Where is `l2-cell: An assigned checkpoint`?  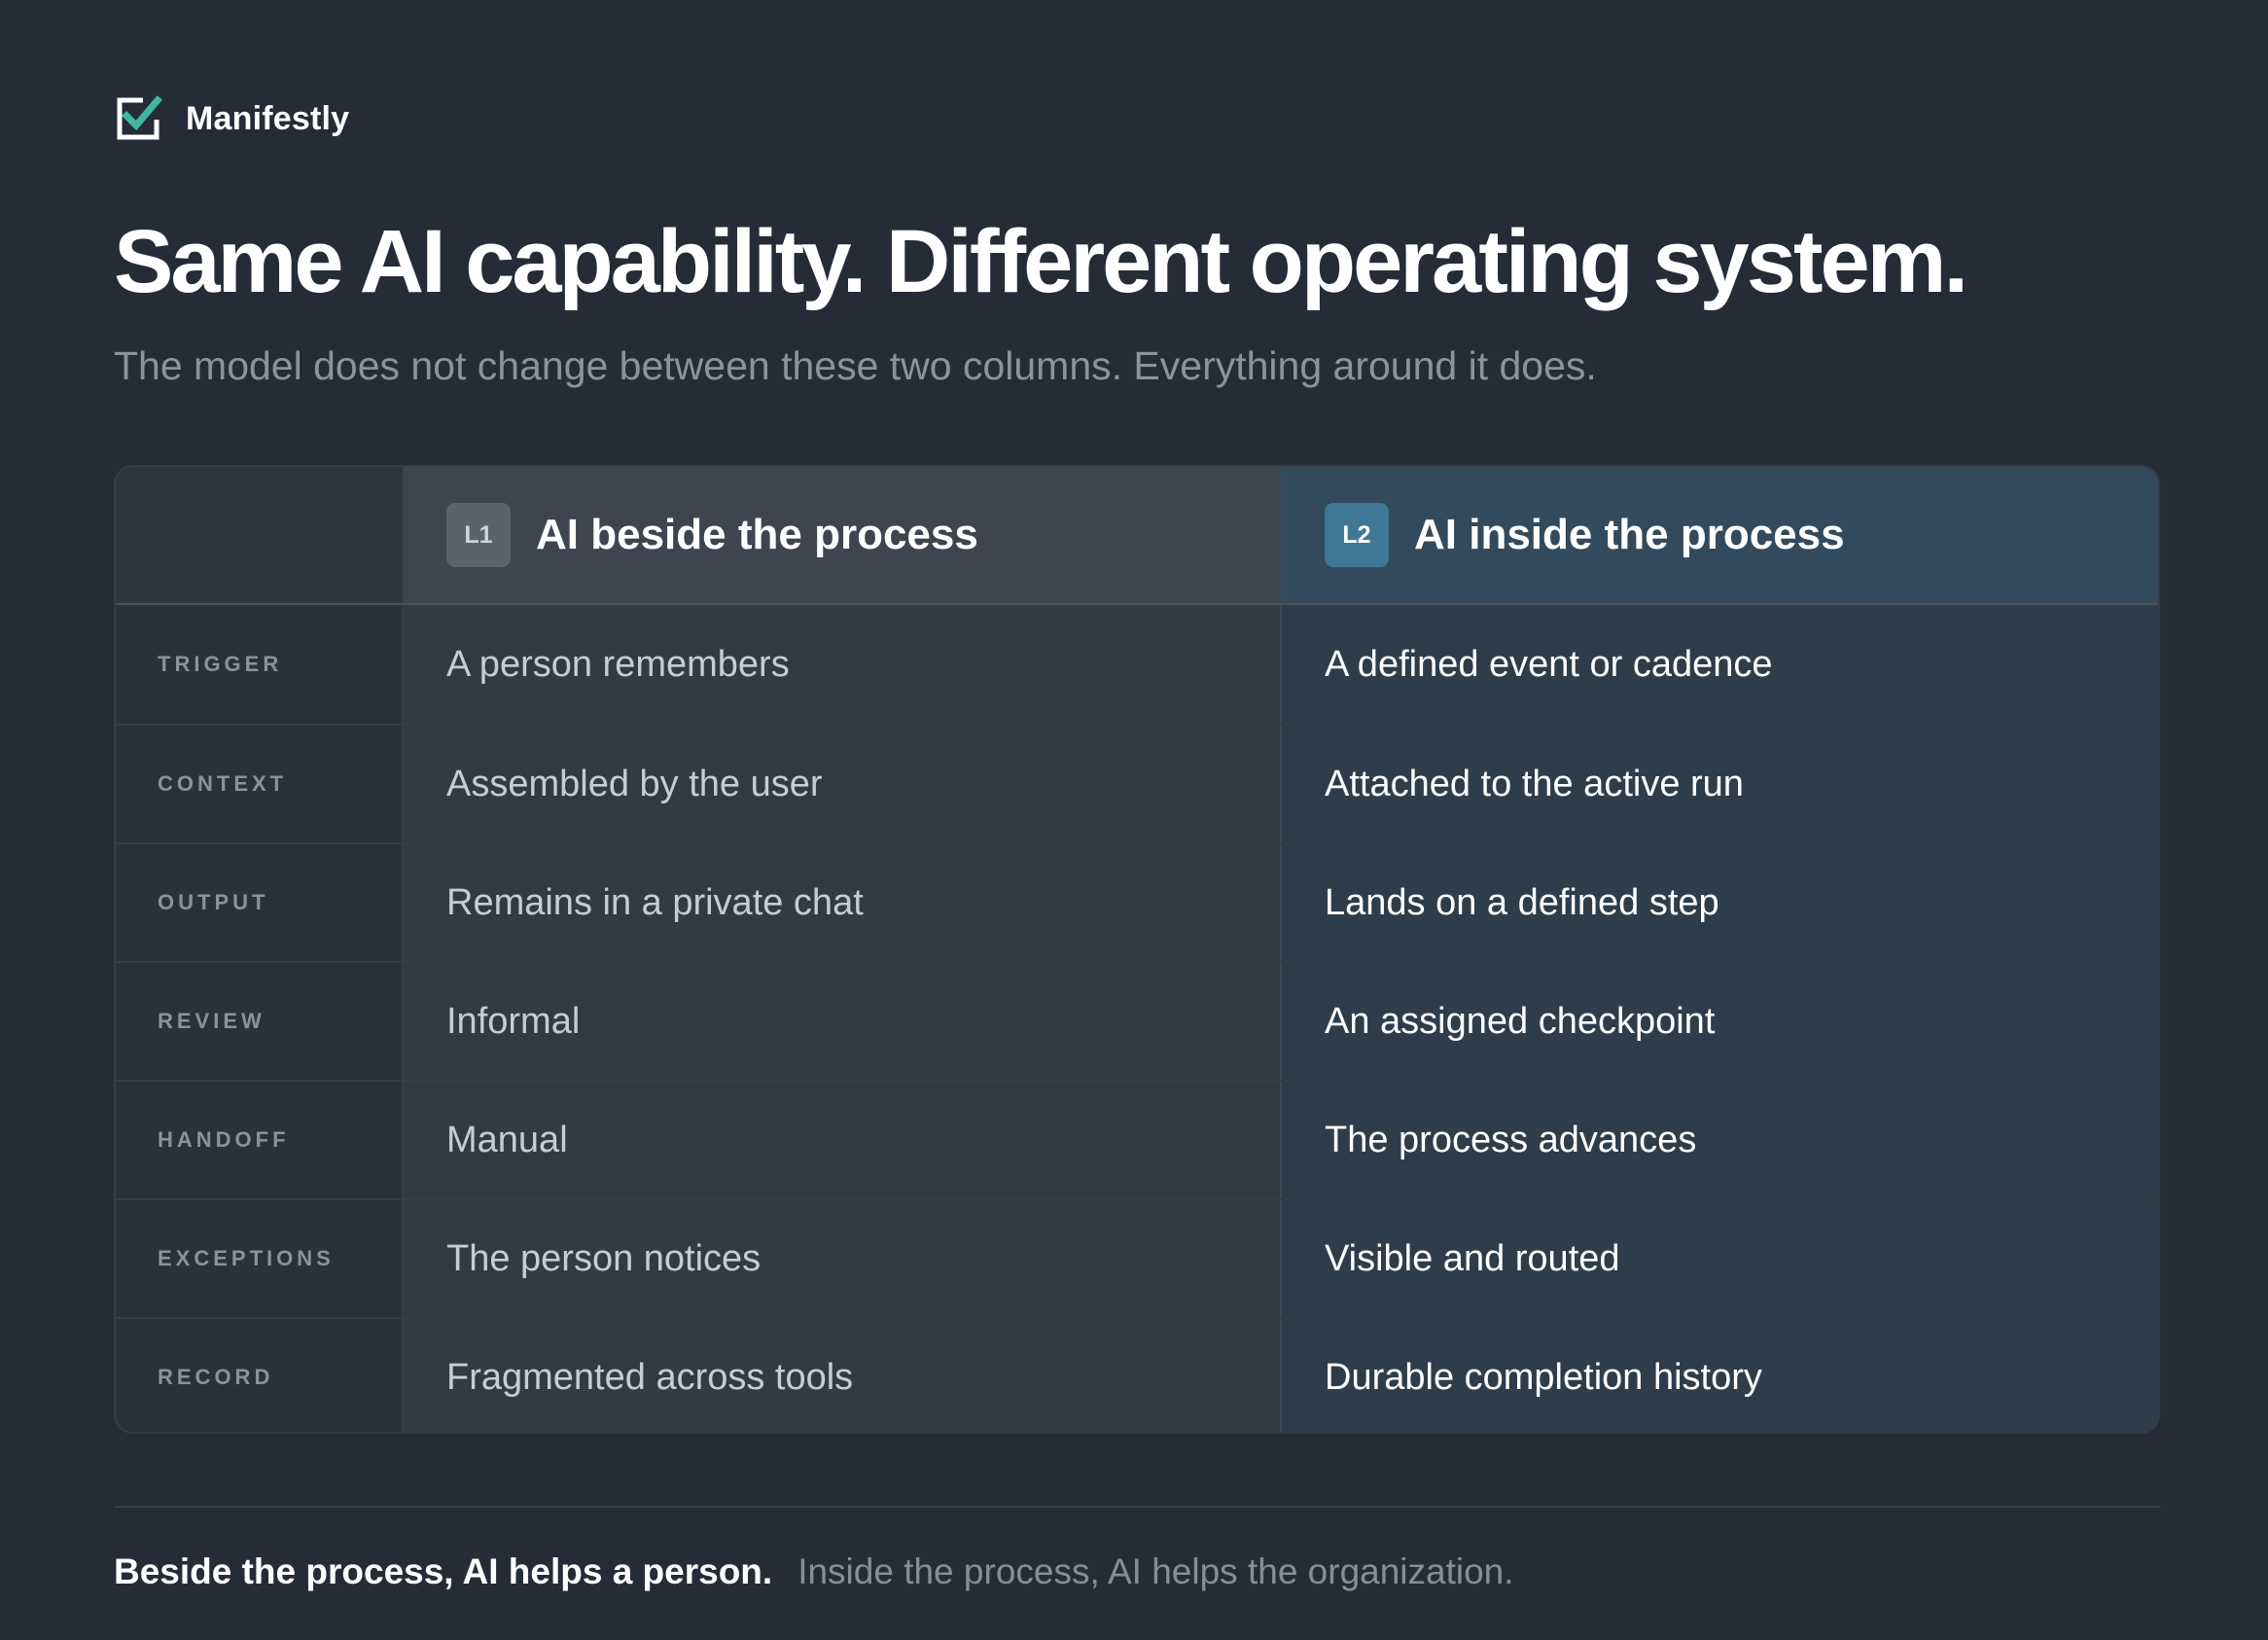
l2-cell: An assigned checkpoint is located at coordinates (1720, 1021).